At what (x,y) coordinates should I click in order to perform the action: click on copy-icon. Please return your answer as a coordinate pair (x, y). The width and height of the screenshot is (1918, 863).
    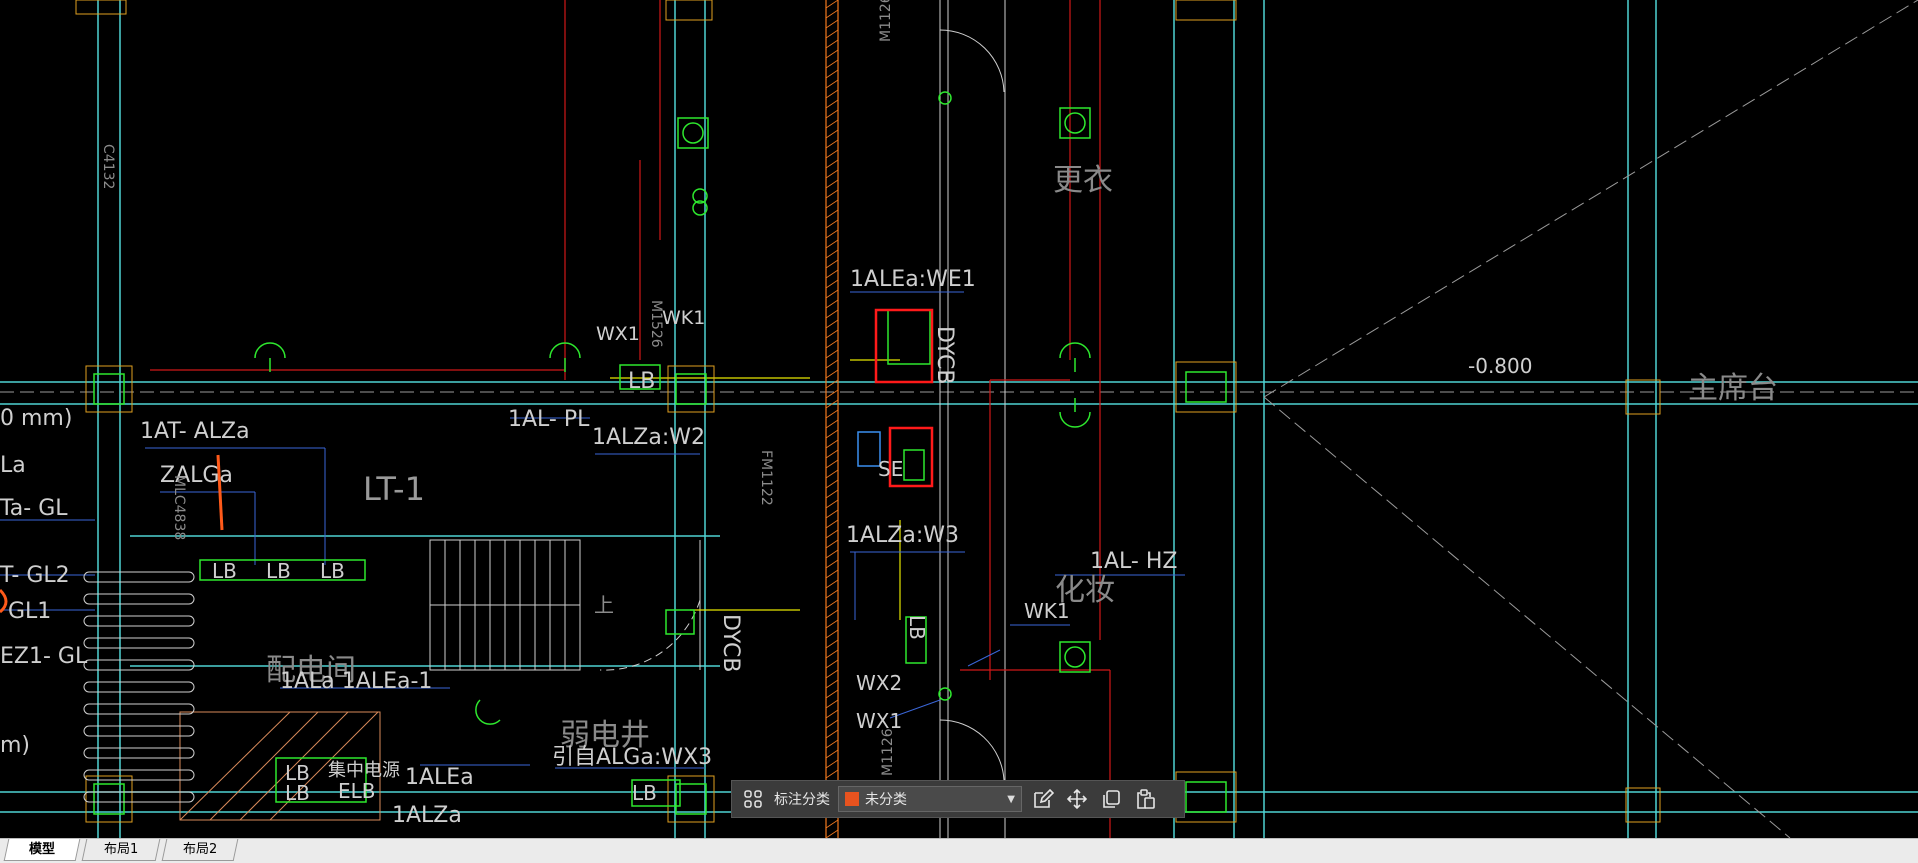
    Looking at the image, I should click on (1111, 799).